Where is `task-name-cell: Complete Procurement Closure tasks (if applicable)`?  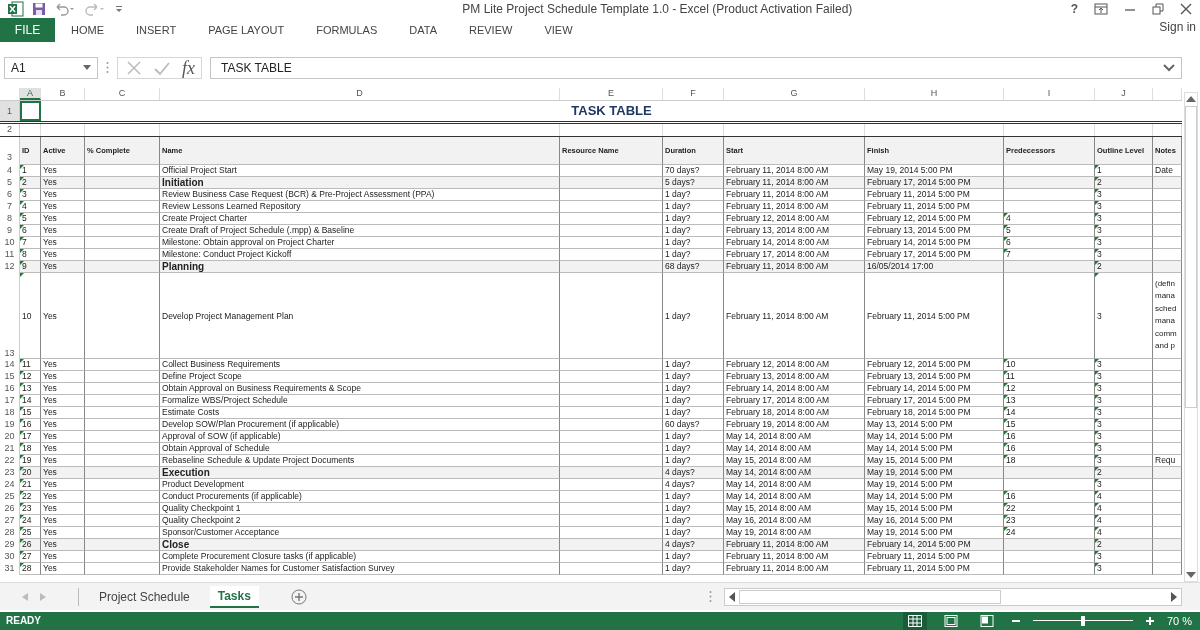 task-name-cell: Complete Procurement Closure tasks (if applicable) is located at coordinates (360, 556).